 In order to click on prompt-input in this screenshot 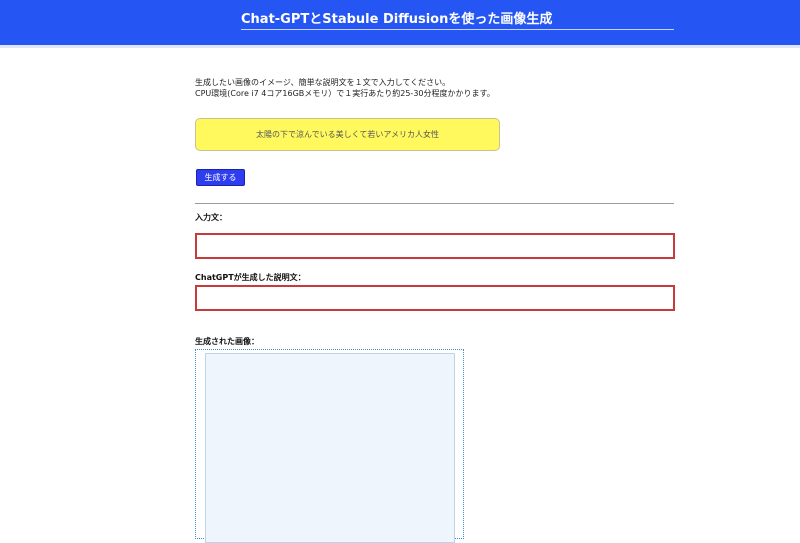, I will do `click(347, 134)`.